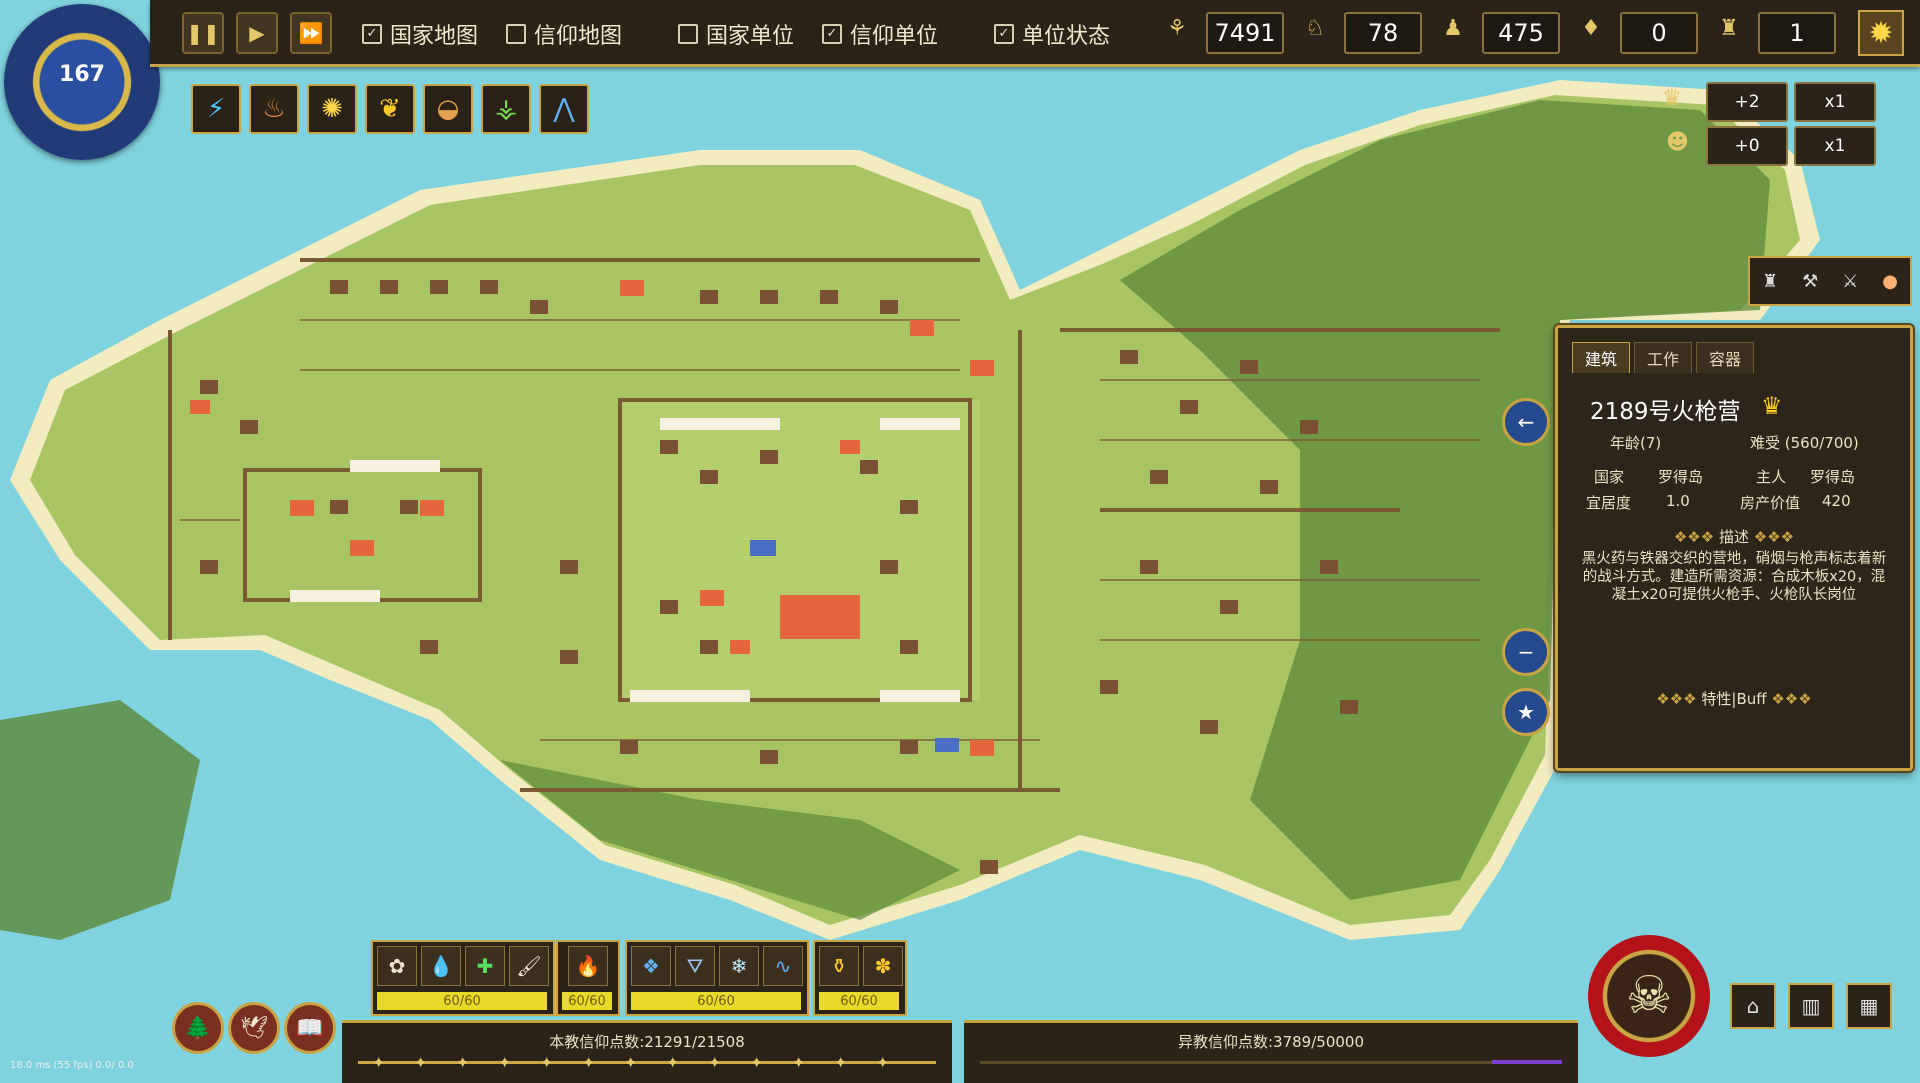 The height and width of the screenshot is (1083, 1920). I want to click on fast-forward-button: ⏩, so click(311, 33).